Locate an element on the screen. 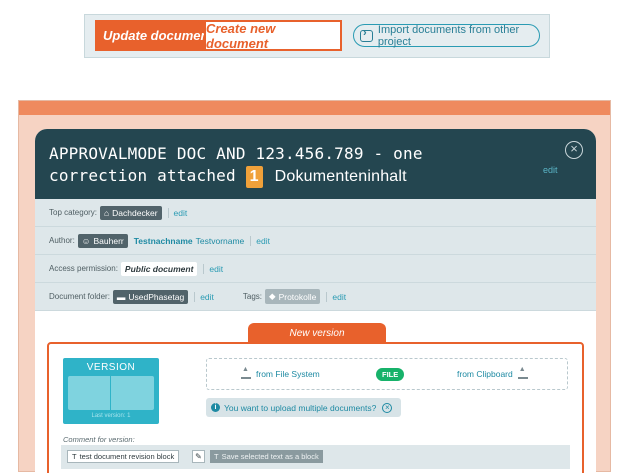  access-label: Access permission: is located at coordinates (83, 268).